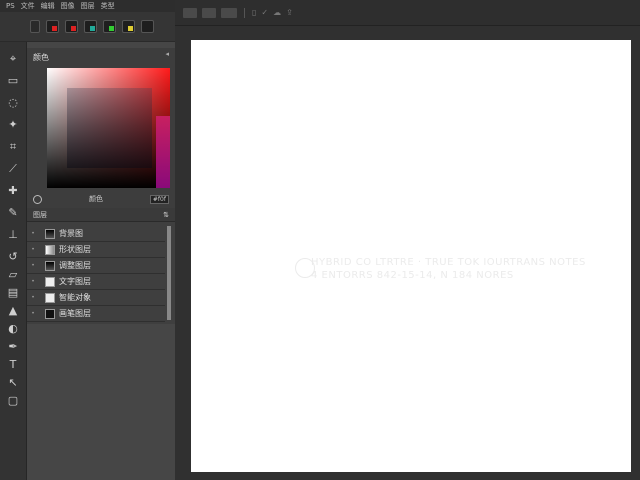 Image resolution: width=640 pixels, height=480 pixels. I want to click on watermark-logo-icon, so click(305, 268).